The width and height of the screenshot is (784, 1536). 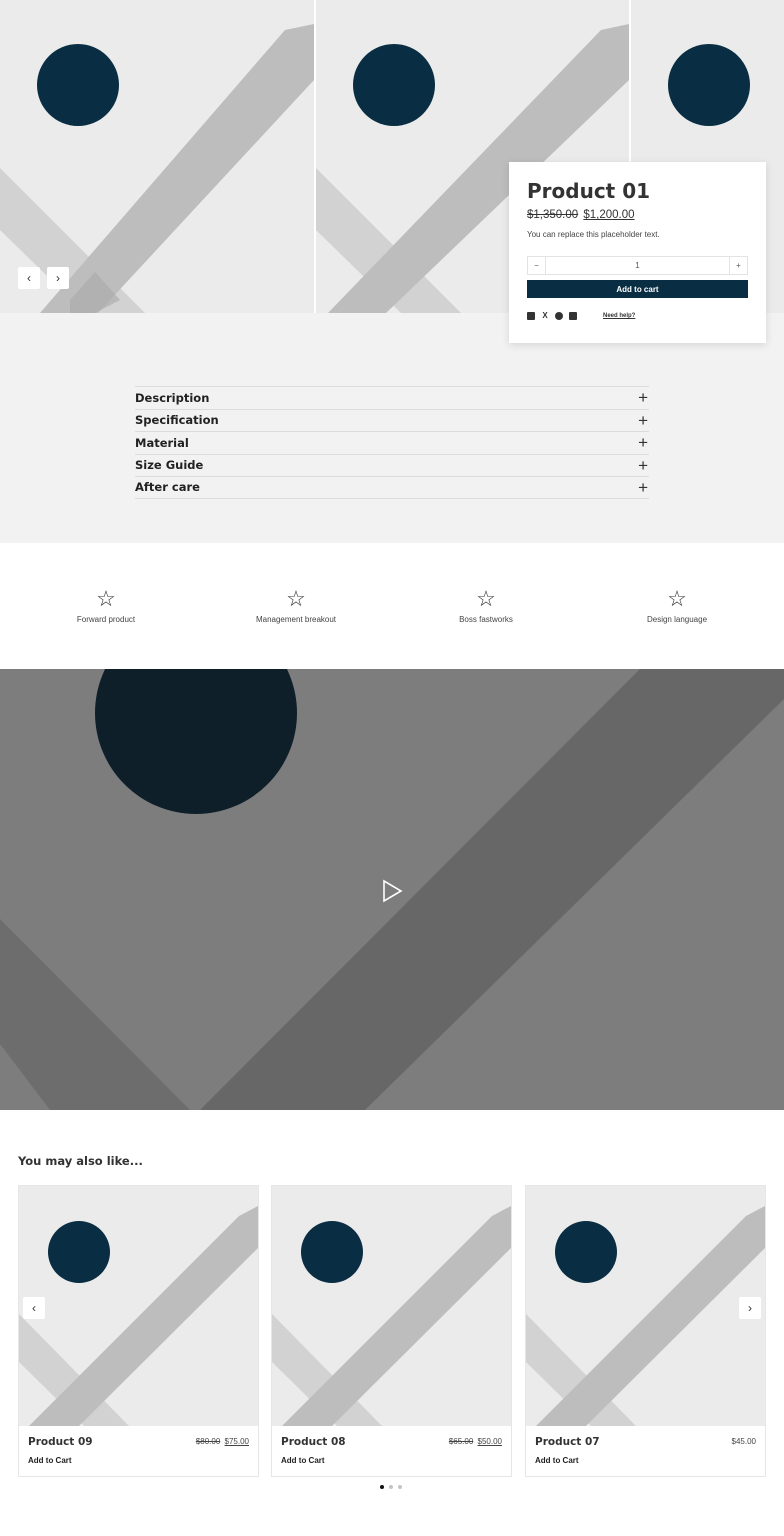 I want to click on x-icon: X, so click(x=545, y=316).